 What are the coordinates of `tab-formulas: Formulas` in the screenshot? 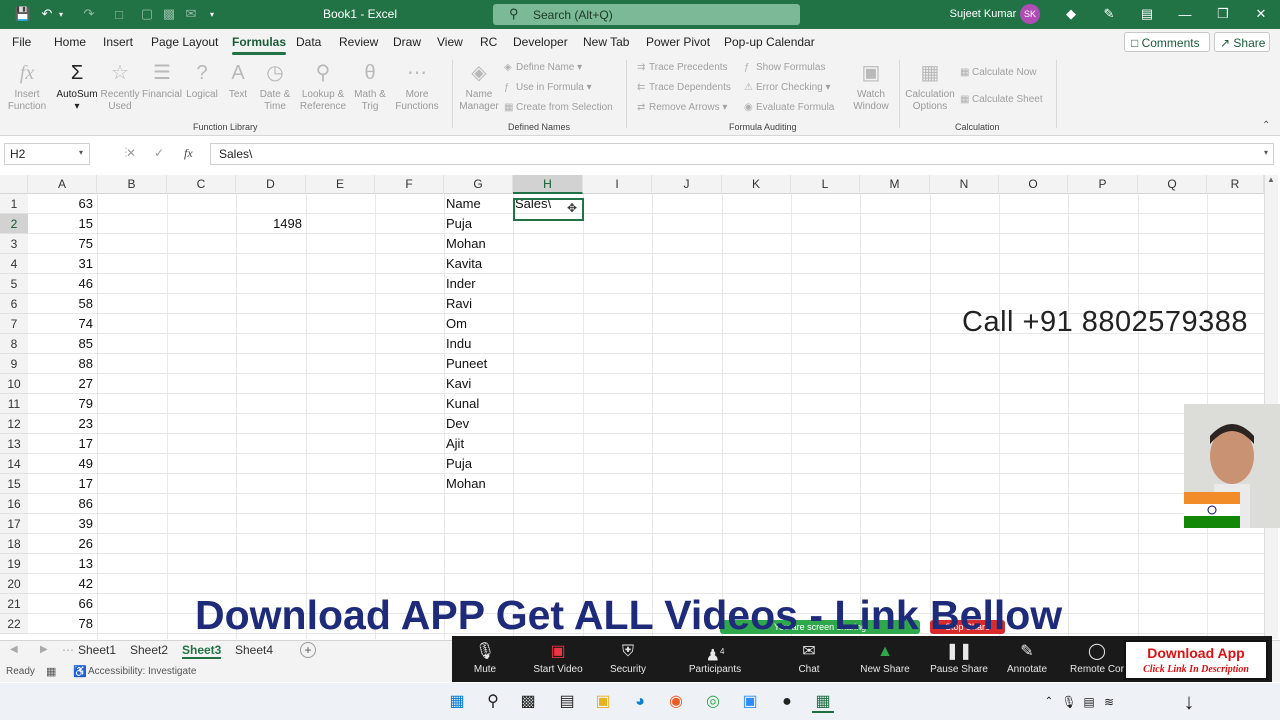 It's located at (259, 45).